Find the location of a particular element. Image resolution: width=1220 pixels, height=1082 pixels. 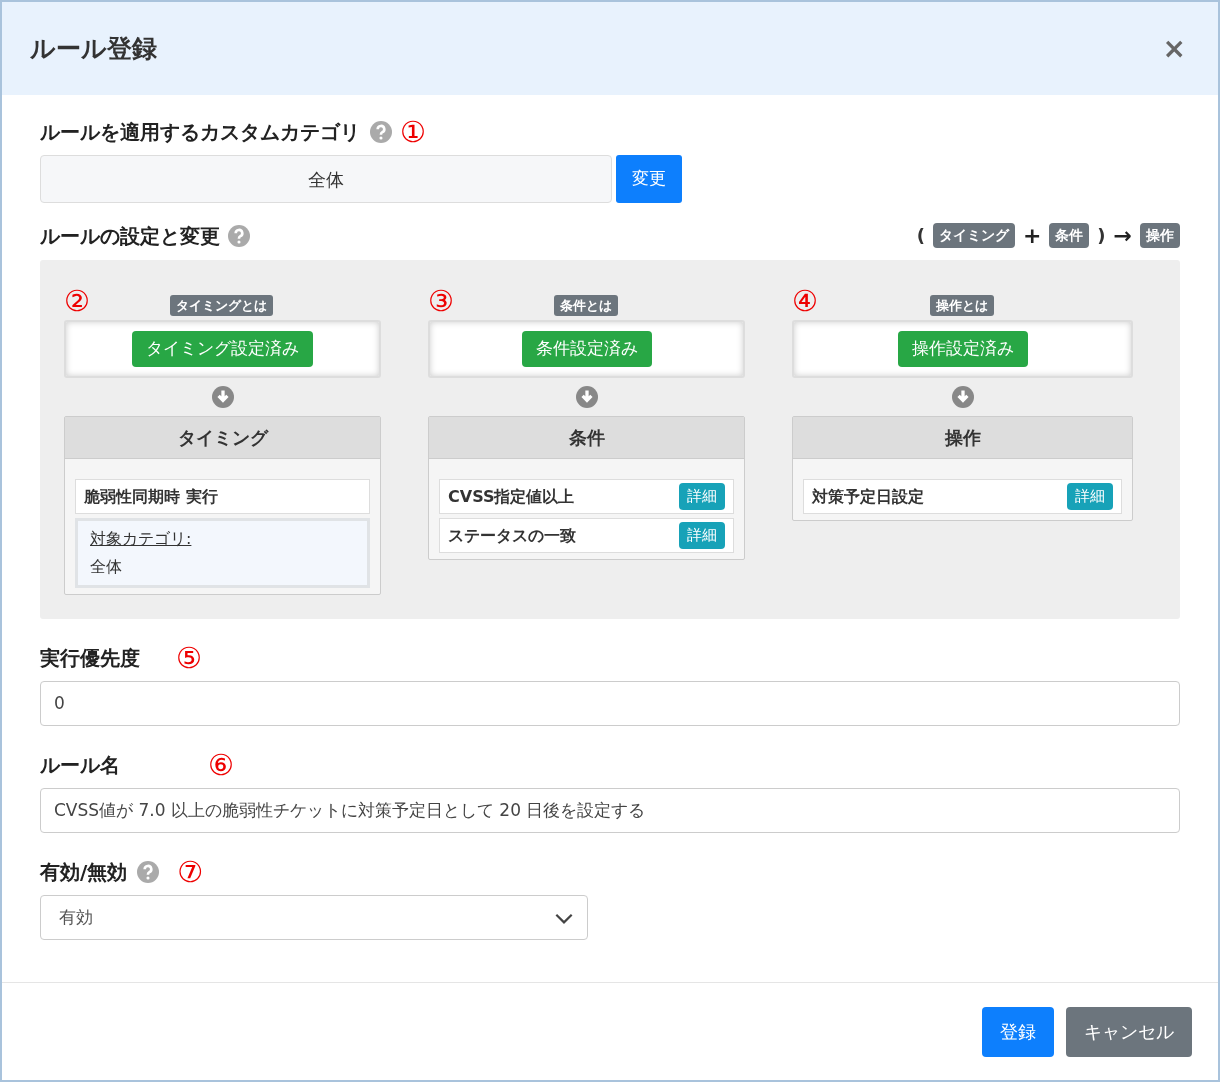

callout-number: ④ is located at coordinates (805, 301).